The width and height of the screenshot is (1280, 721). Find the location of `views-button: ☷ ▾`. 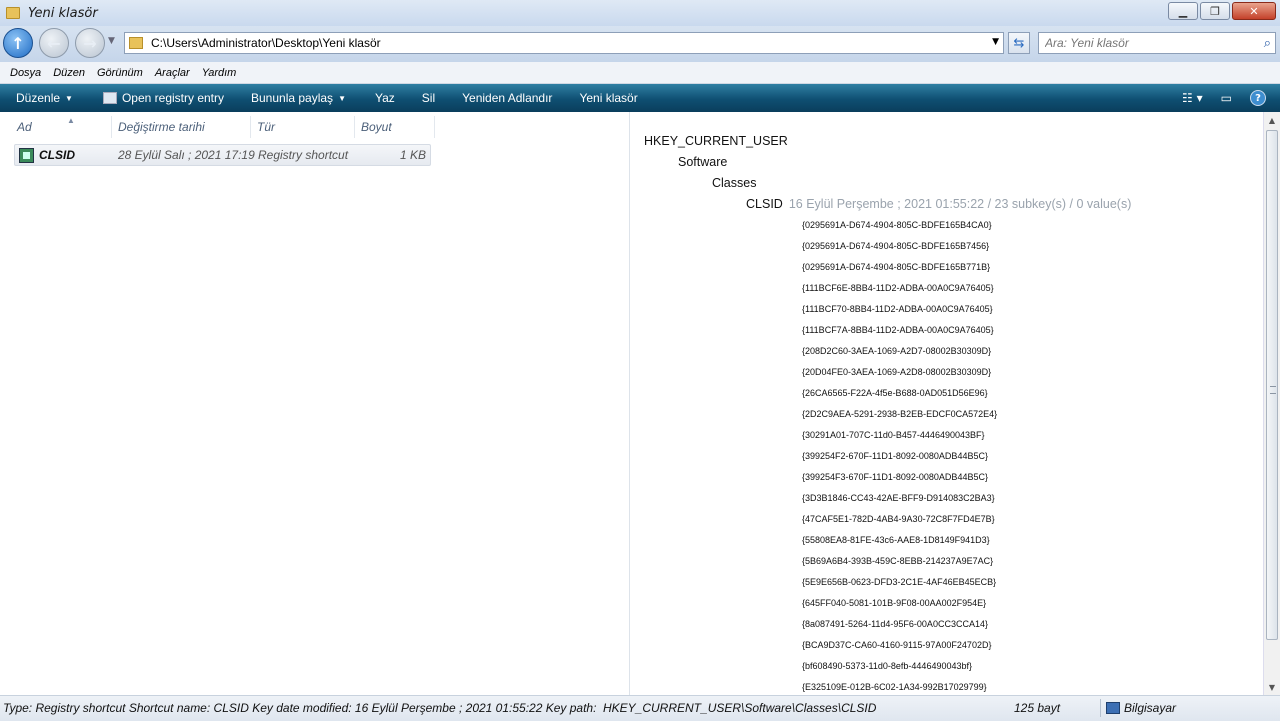

views-button: ☷ ▾ is located at coordinates (1192, 98).